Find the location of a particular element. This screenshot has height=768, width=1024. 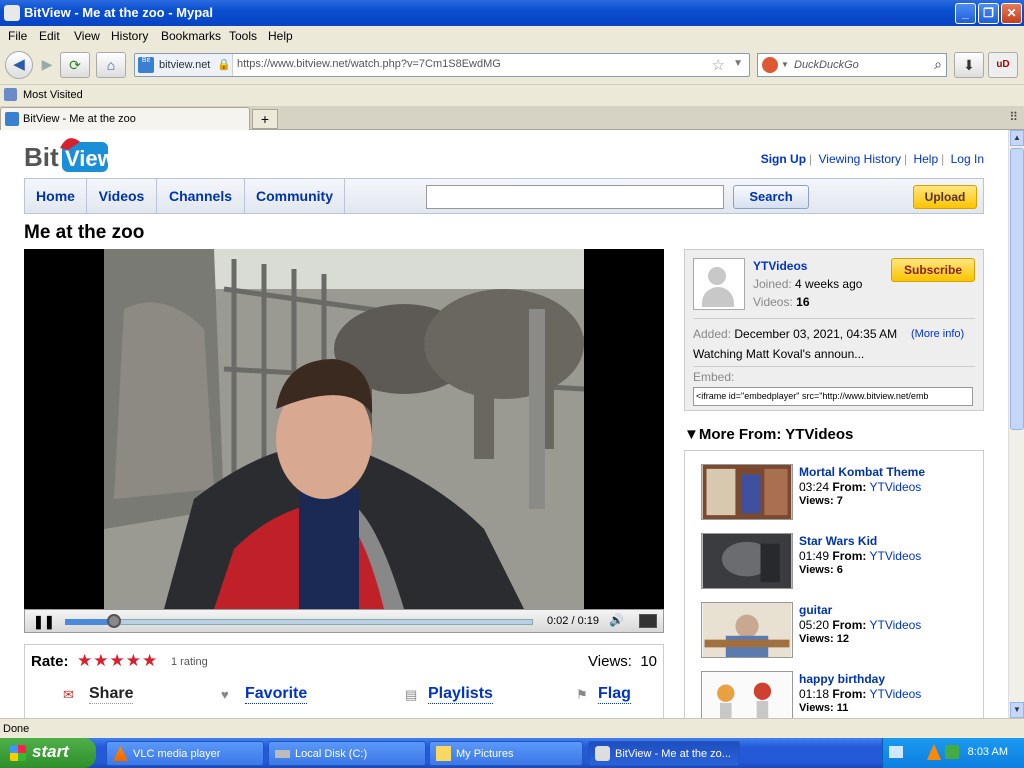

maximize-button: ❐ is located at coordinates (988, 13).